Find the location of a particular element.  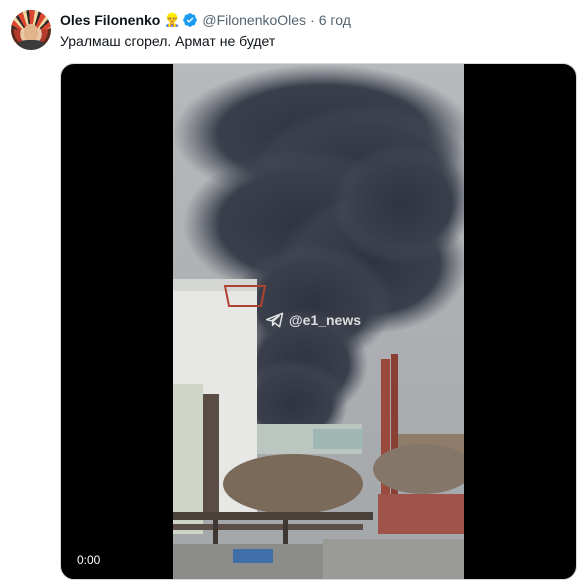

telegram-icon is located at coordinates (274, 320).